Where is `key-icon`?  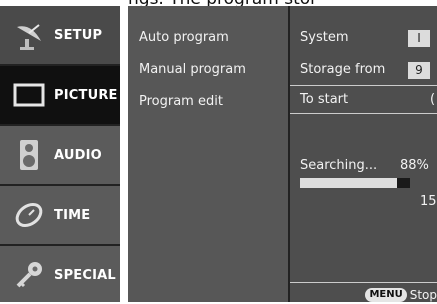 key-icon is located at coordinates (29, 275).